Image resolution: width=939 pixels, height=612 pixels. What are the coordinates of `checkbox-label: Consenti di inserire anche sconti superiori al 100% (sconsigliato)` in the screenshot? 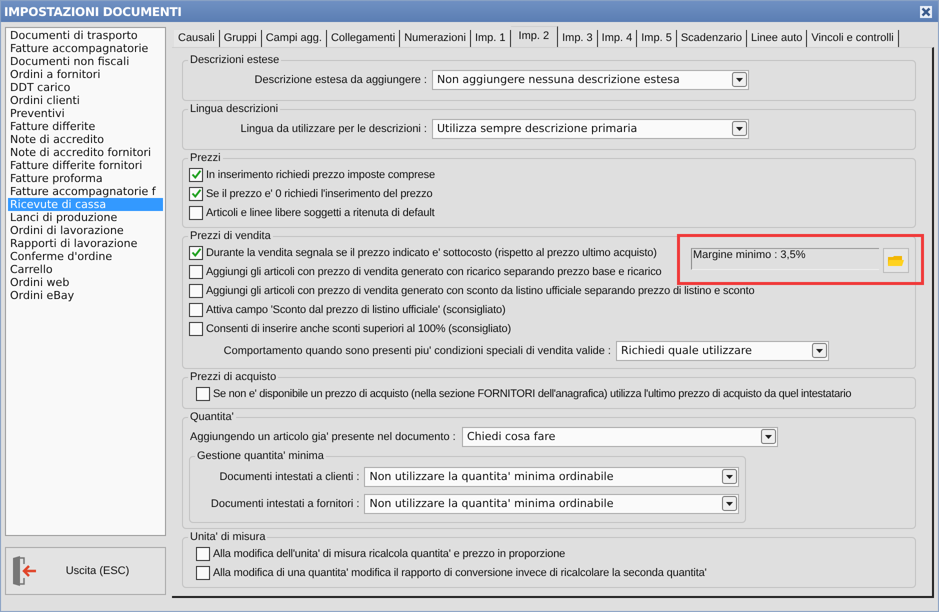 It's located at (358, 328).